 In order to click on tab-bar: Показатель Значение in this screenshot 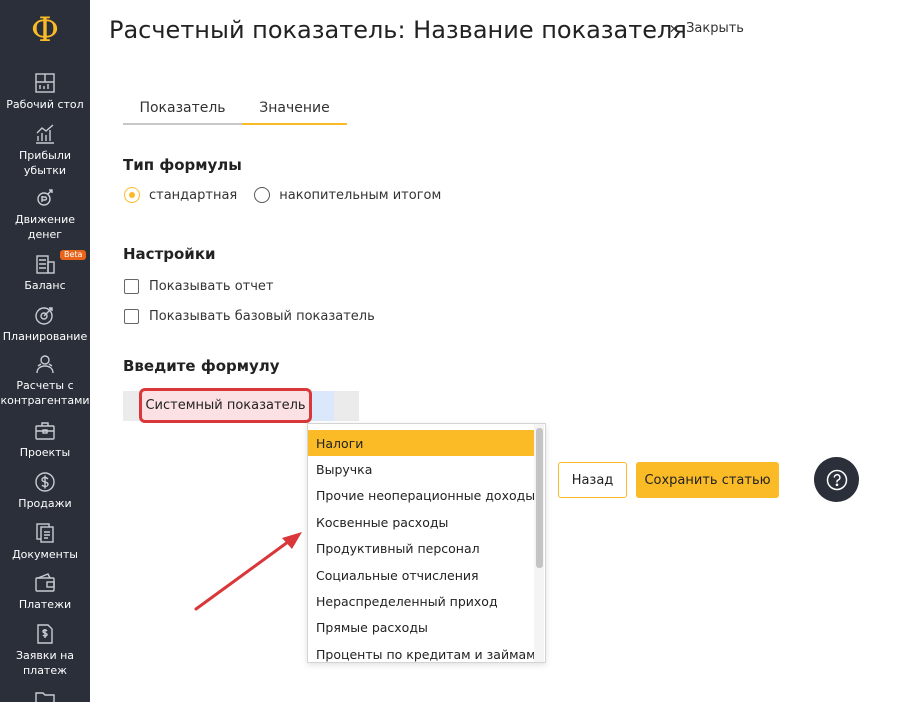, I will do `click(235, 109)`.